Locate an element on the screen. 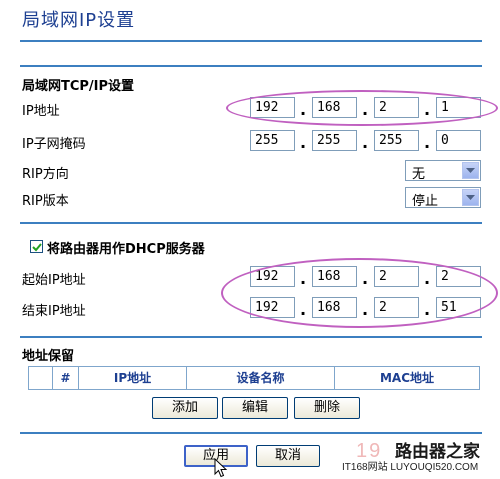 The height and width of the screenshot is (479, 500). reservation-table: # IP地址 设备名称 MAC地址 is located at coordinates (254, 378).